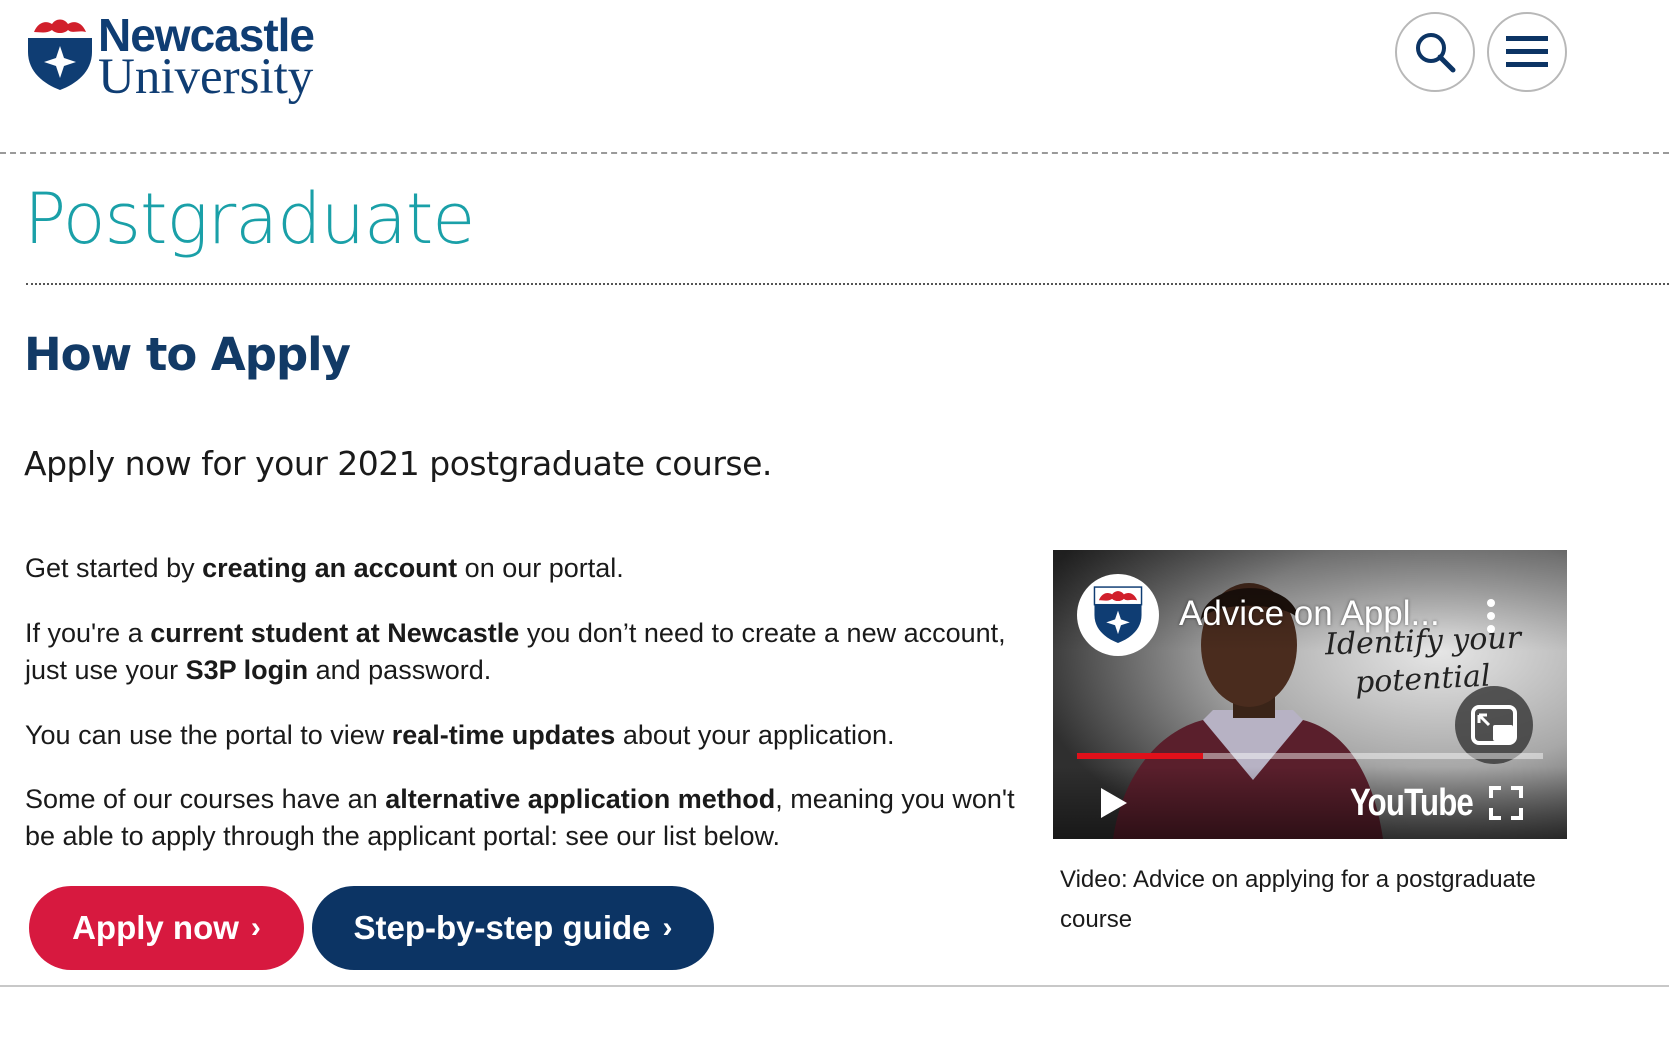 This screenshot has height=1053, width=1669. I want to click on hamburger-menu-icon, so click(1527, 51).